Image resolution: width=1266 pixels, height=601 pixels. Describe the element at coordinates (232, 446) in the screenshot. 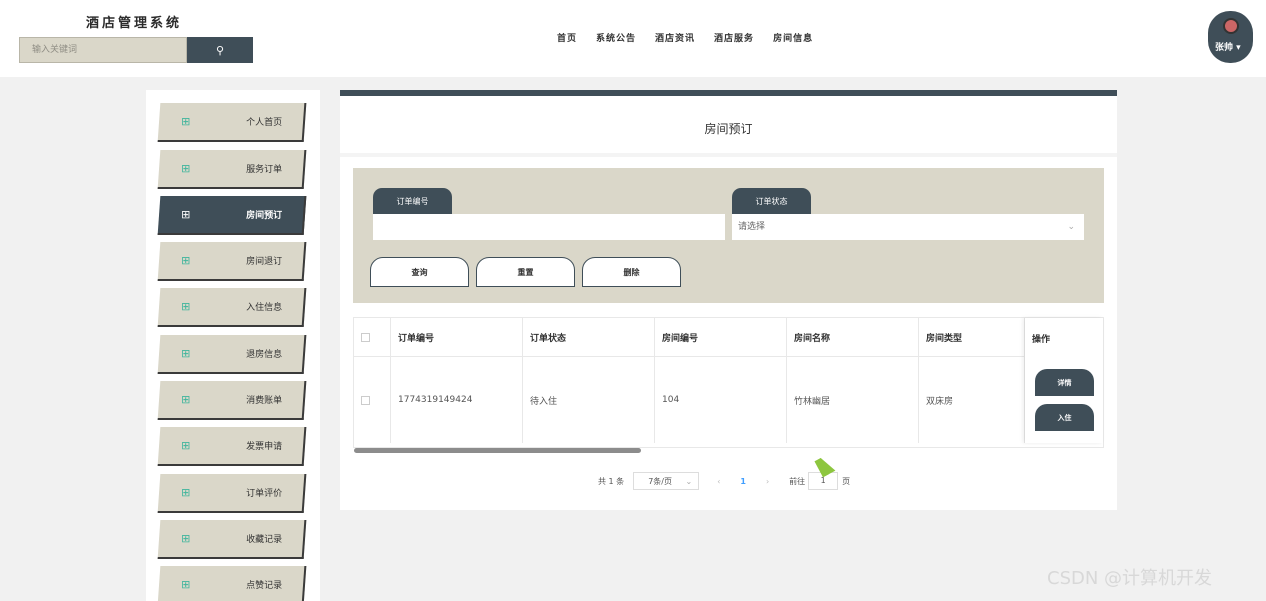

I see `sidebar-item-invoice: ⊞ 发票申请` at that location.